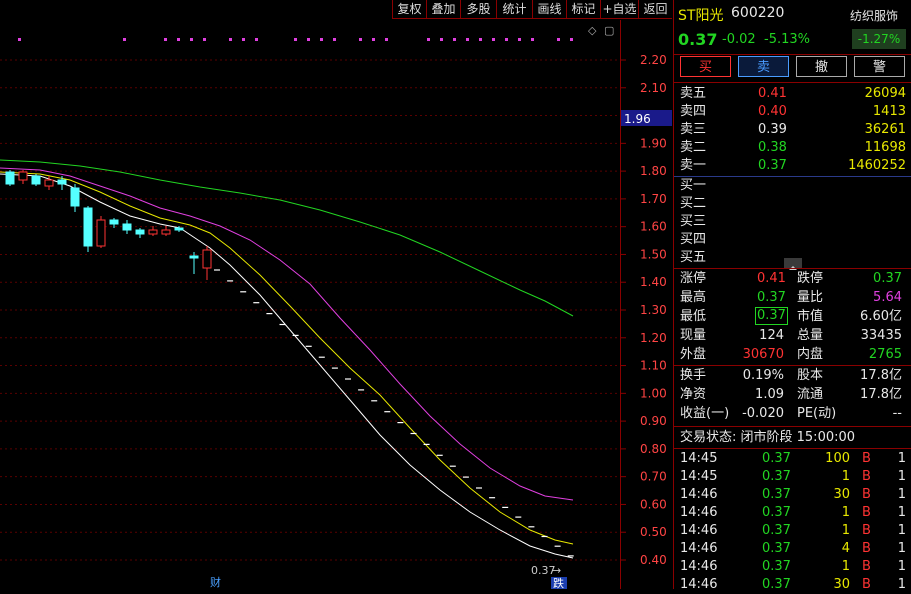 The image size is (911, 594). I want to click on y-tick-label: 1.00, so click(653, 393).